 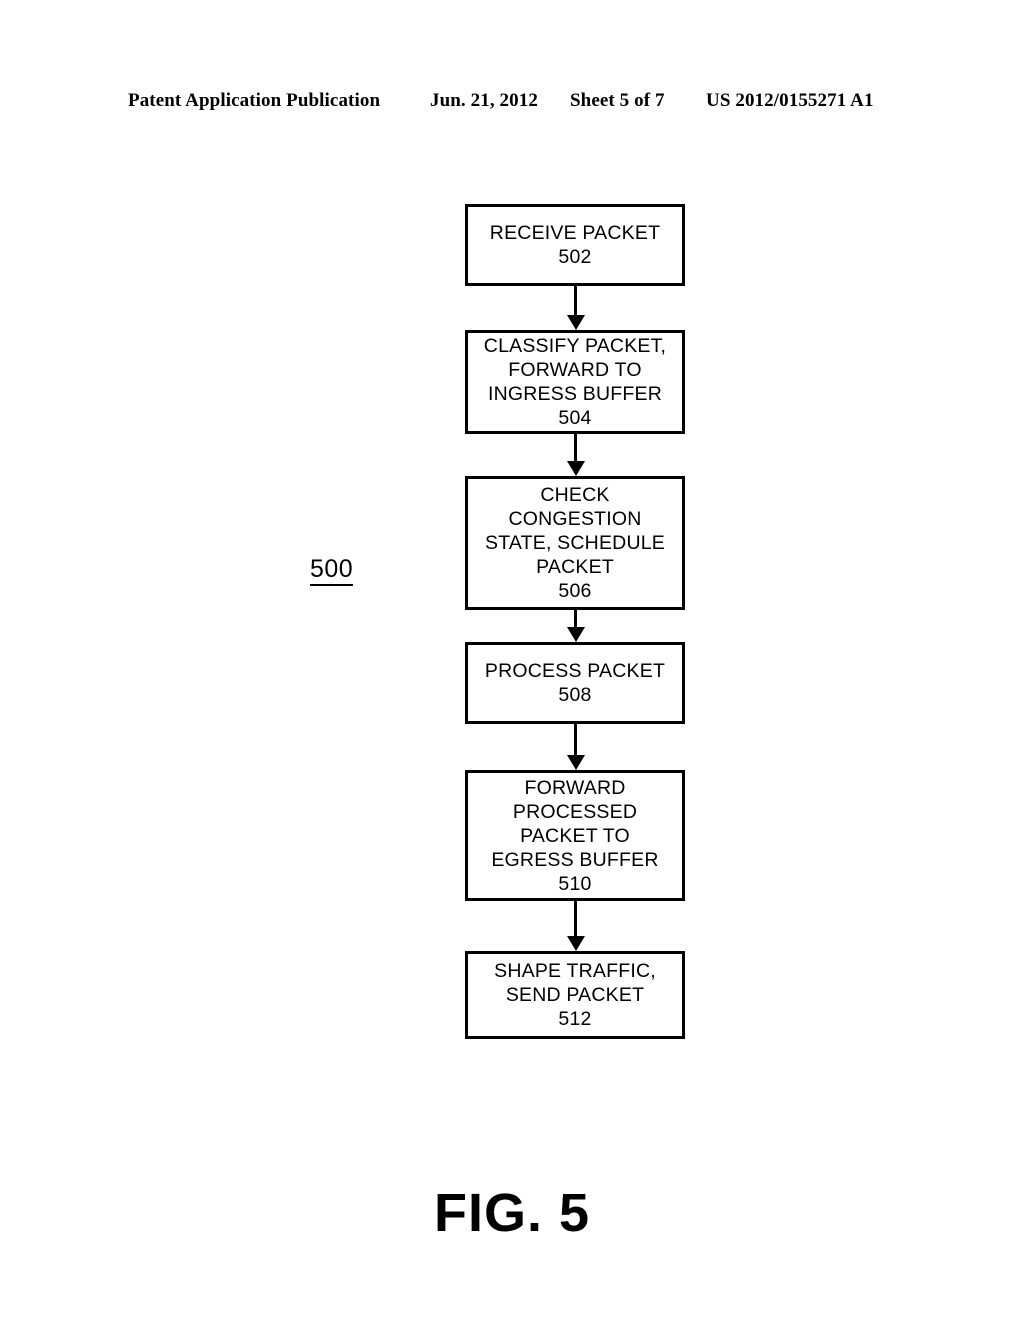 What do you see at coordinates (575, 418) in the screenshot?
I see `flow-node-504-ref: 504` at bounding box center [575, 418].